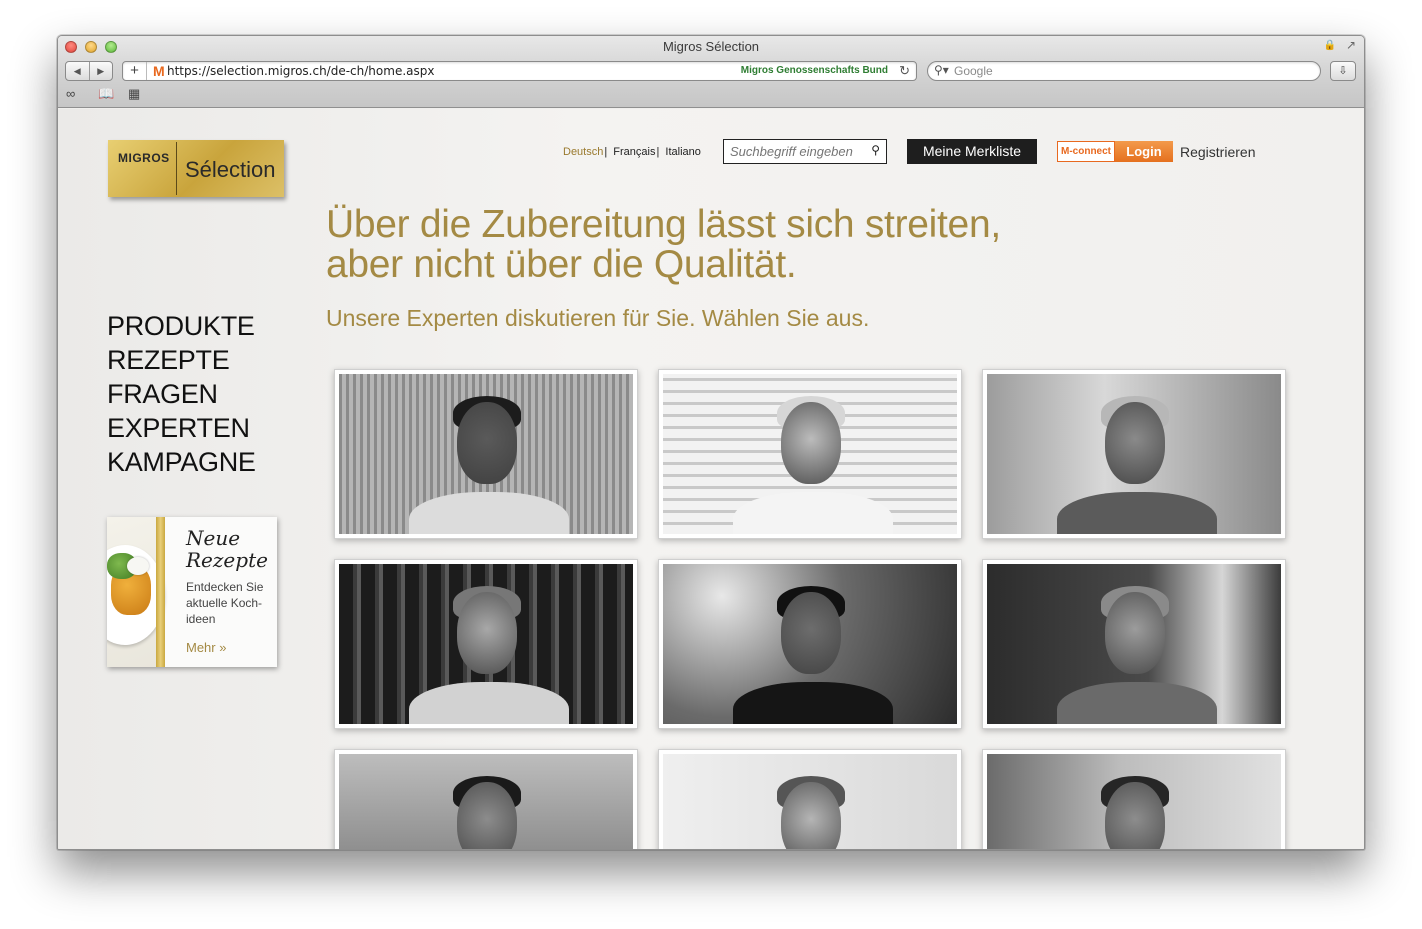 The height and width of the screenshot is (929, 1422). I want to click on site-favicon-icon: M, so click(159, 71).